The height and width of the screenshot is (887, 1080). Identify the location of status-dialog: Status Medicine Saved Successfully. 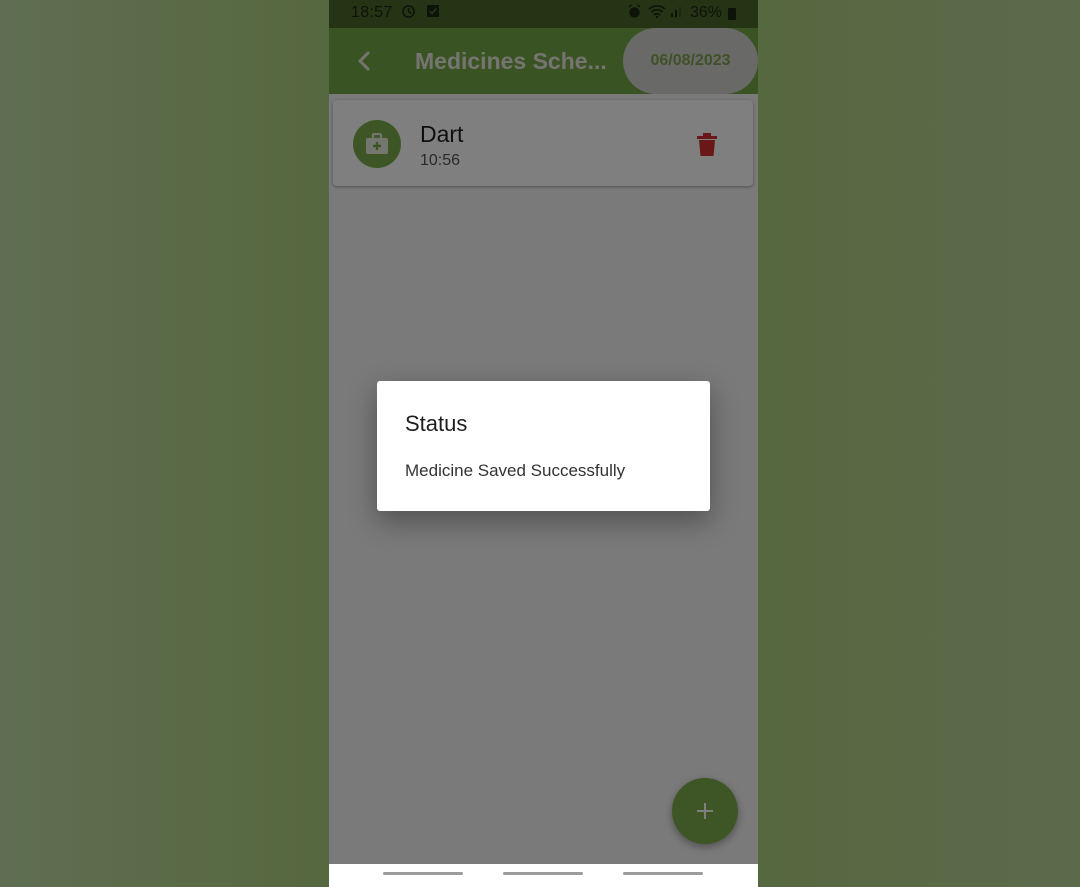
(543, 446).